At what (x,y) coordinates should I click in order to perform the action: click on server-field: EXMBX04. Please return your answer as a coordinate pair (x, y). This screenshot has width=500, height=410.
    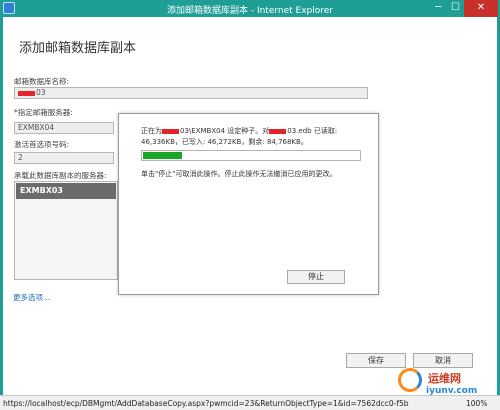
    Looking at the image, I should click on (64, 128).